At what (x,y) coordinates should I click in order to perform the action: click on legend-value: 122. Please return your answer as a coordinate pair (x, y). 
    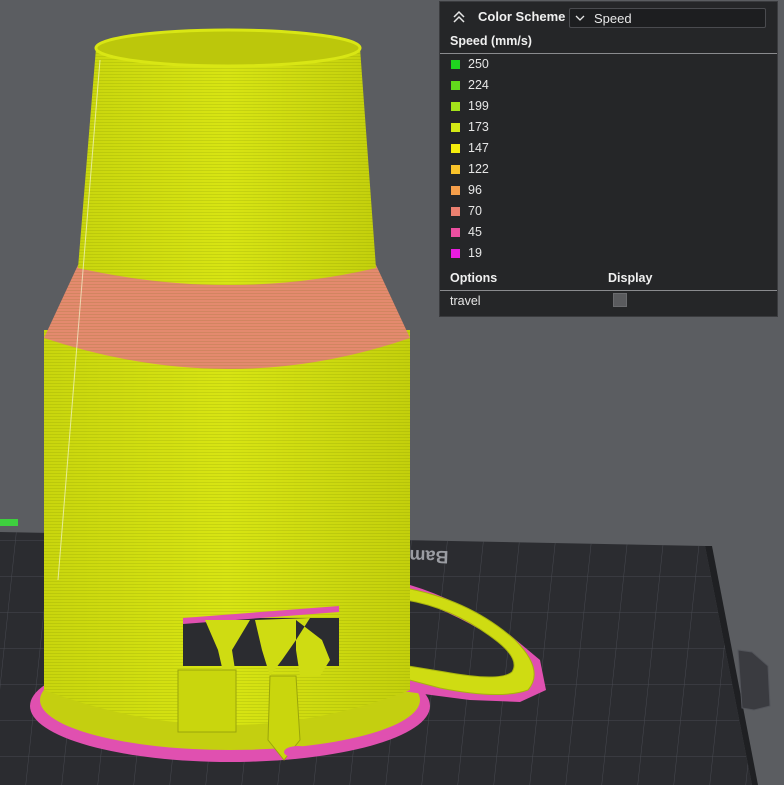
    Looking at the image, I should click on (478, 169).